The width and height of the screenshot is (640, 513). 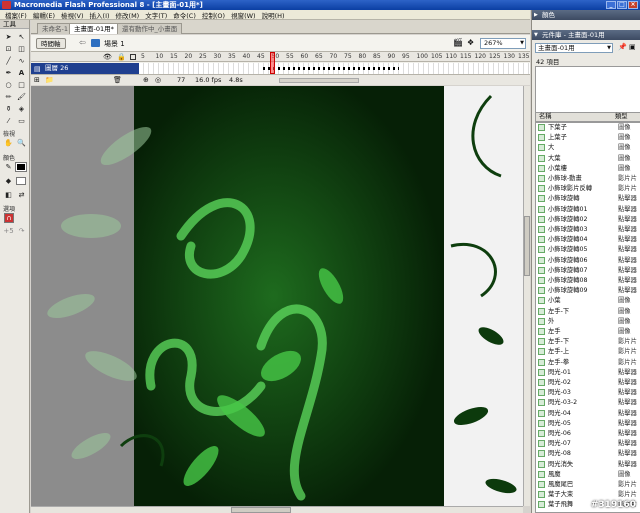 I want to click on snap-magnet-icon: ∩, so click(x=9, y=218).